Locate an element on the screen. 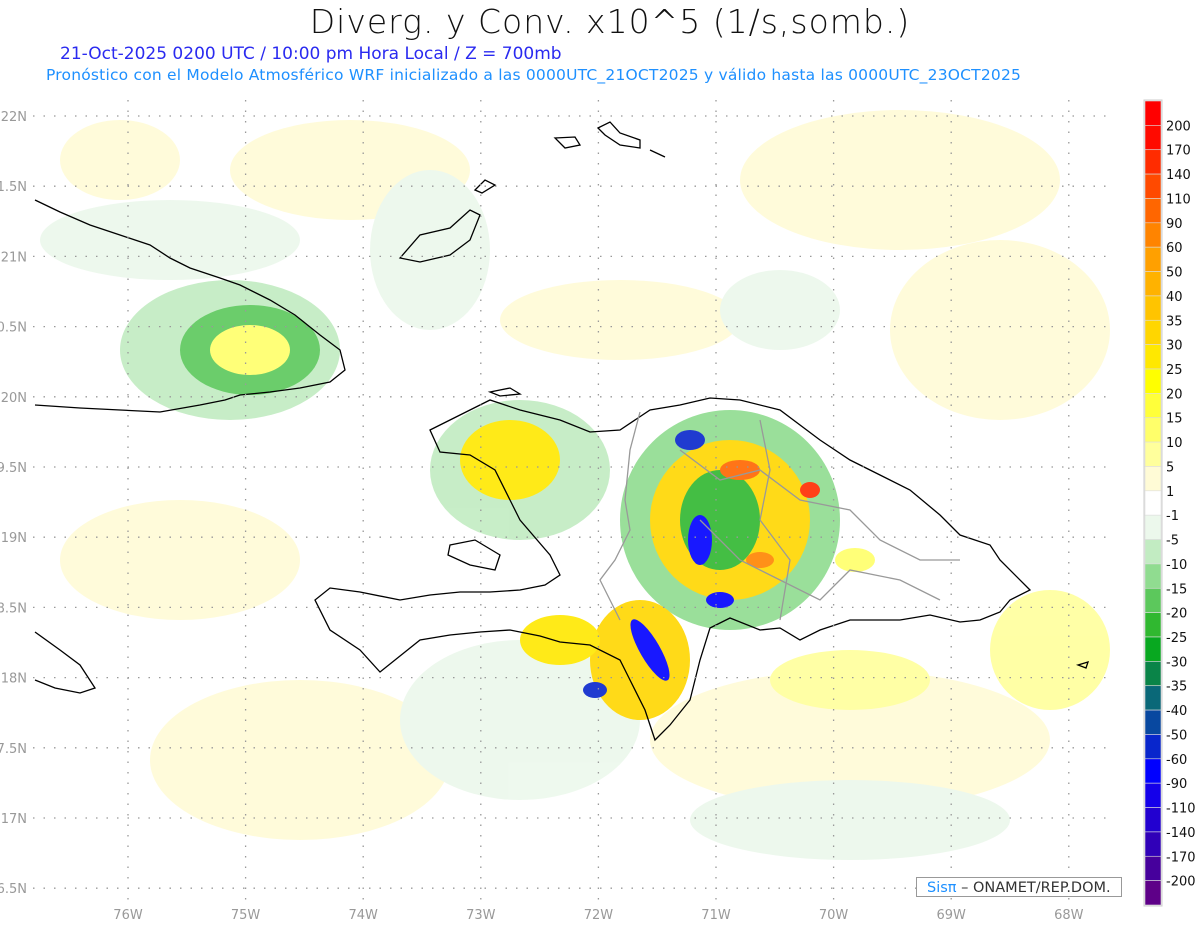  colorbar-label: 30 is located at coordinates (1174, 346).